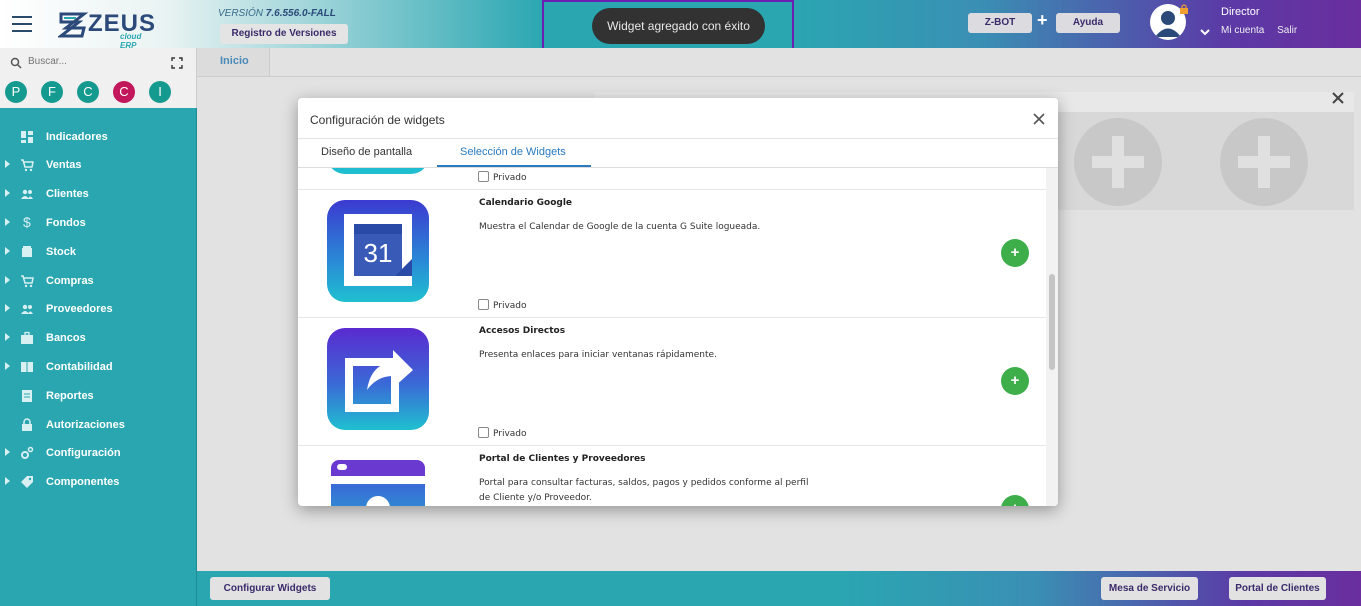 The height and width of the screenshot is (606, 1361). What do you see at coordinates (284, 34) in the screenshot?
I see `registro-versiones-button: Registro de Versiones` at bounding box center [284, 34].